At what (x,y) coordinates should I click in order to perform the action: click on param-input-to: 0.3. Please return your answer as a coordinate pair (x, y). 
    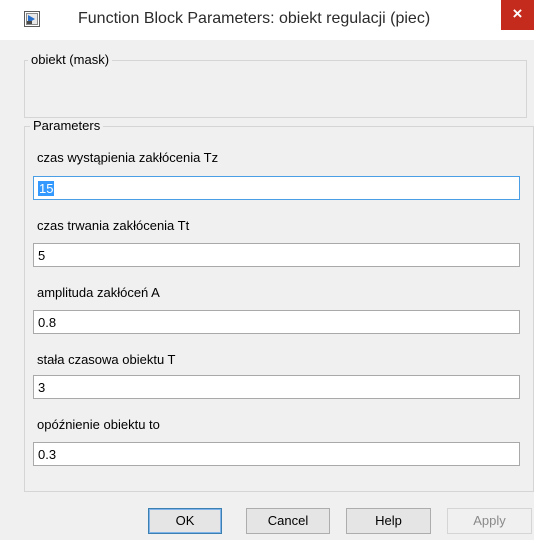
    Looking at the image, I should click on (276, 454).